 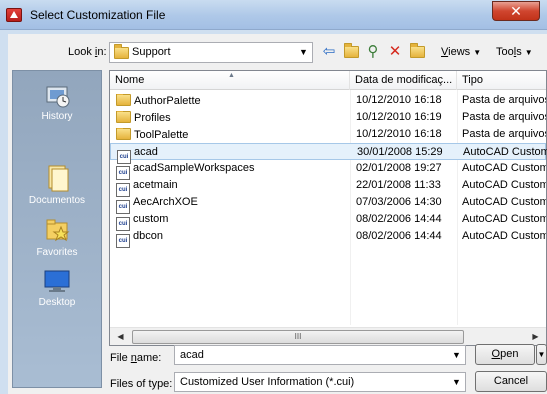 I want to click on scrollbar-grip: III, so click(x=298, y=336).